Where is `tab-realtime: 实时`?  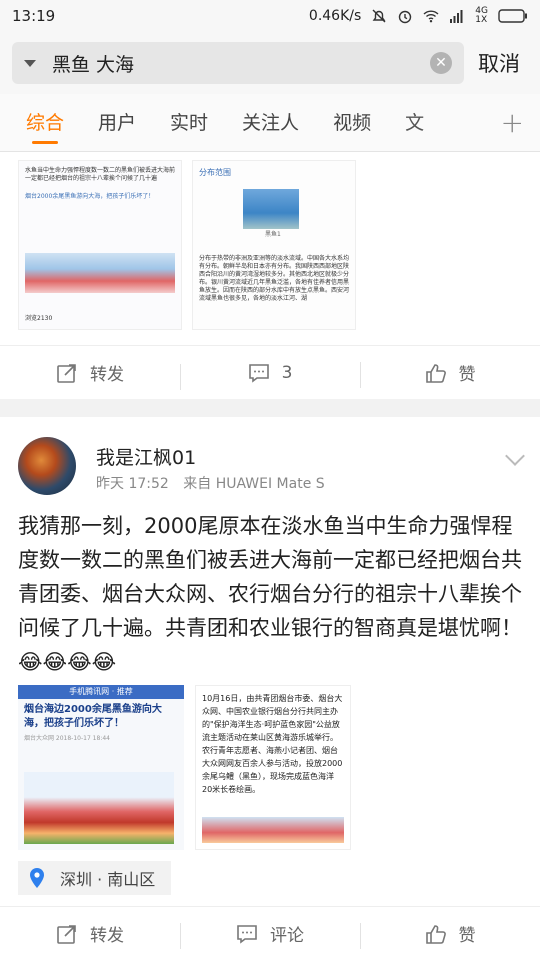 tab-realtime: 实时 is located at coordinates (189, 123).